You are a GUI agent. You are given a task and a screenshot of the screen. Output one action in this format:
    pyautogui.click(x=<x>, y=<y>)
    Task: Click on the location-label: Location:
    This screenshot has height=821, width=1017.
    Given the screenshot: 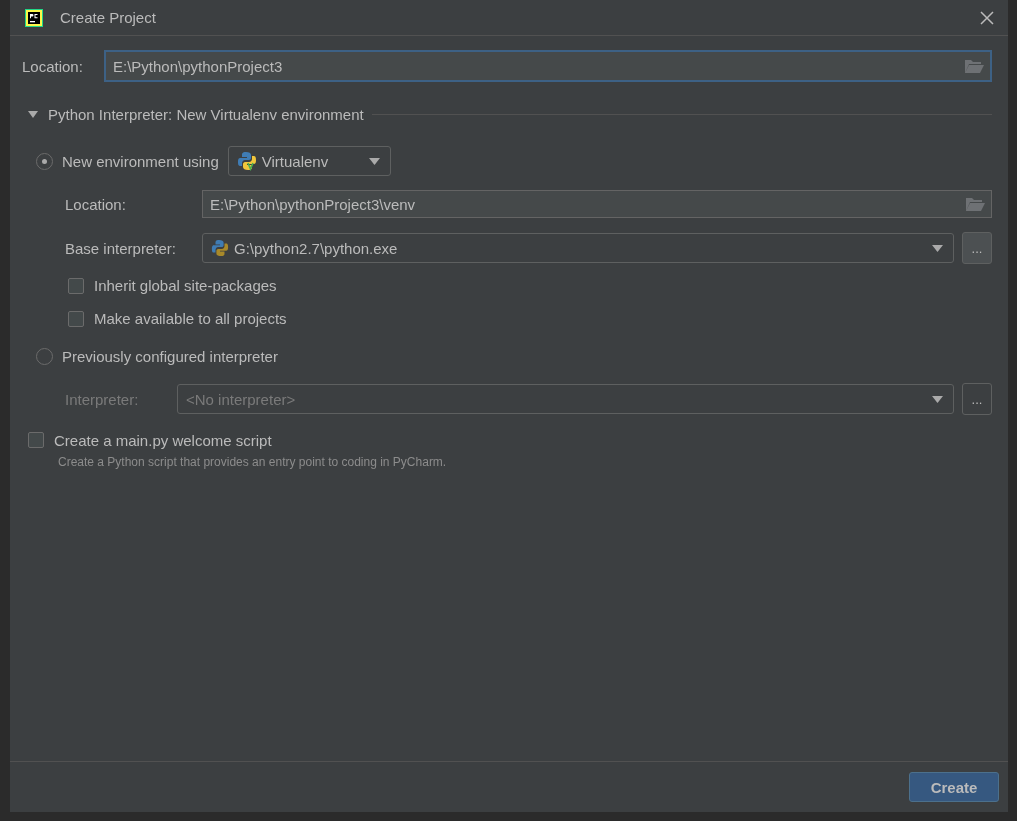 What is the action you would take?
    pyautogui.click(x=53, y=66)
    